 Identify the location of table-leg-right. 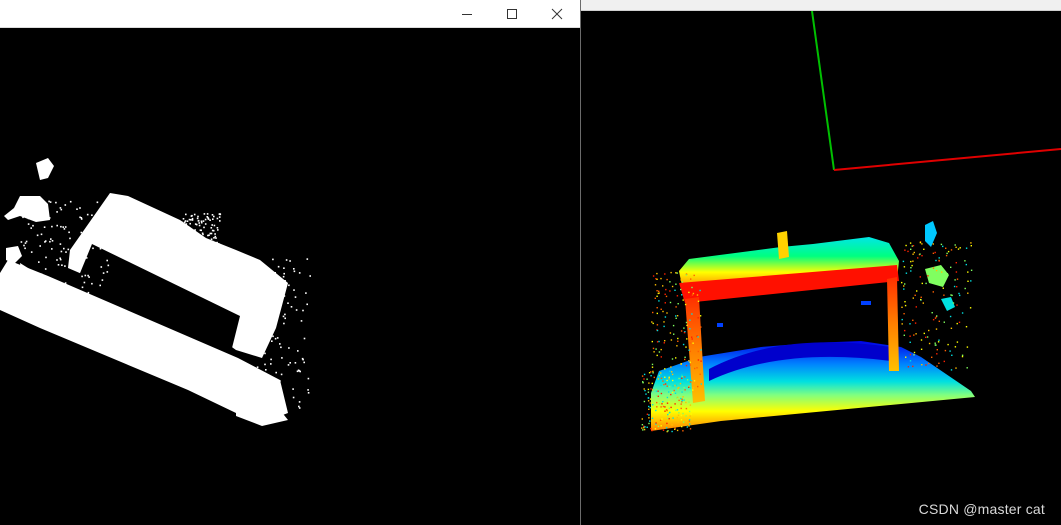
(893, 324).